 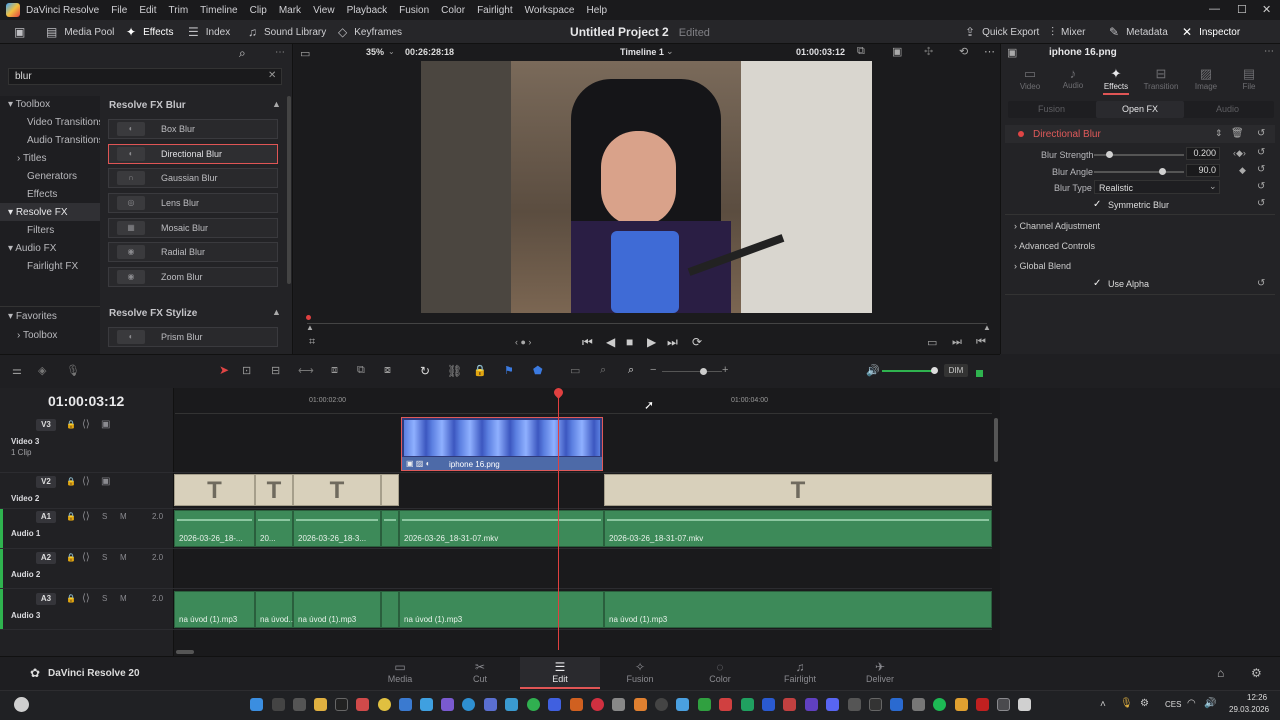 I want to click on timeline-hscroll, so click(x=185, y=652).